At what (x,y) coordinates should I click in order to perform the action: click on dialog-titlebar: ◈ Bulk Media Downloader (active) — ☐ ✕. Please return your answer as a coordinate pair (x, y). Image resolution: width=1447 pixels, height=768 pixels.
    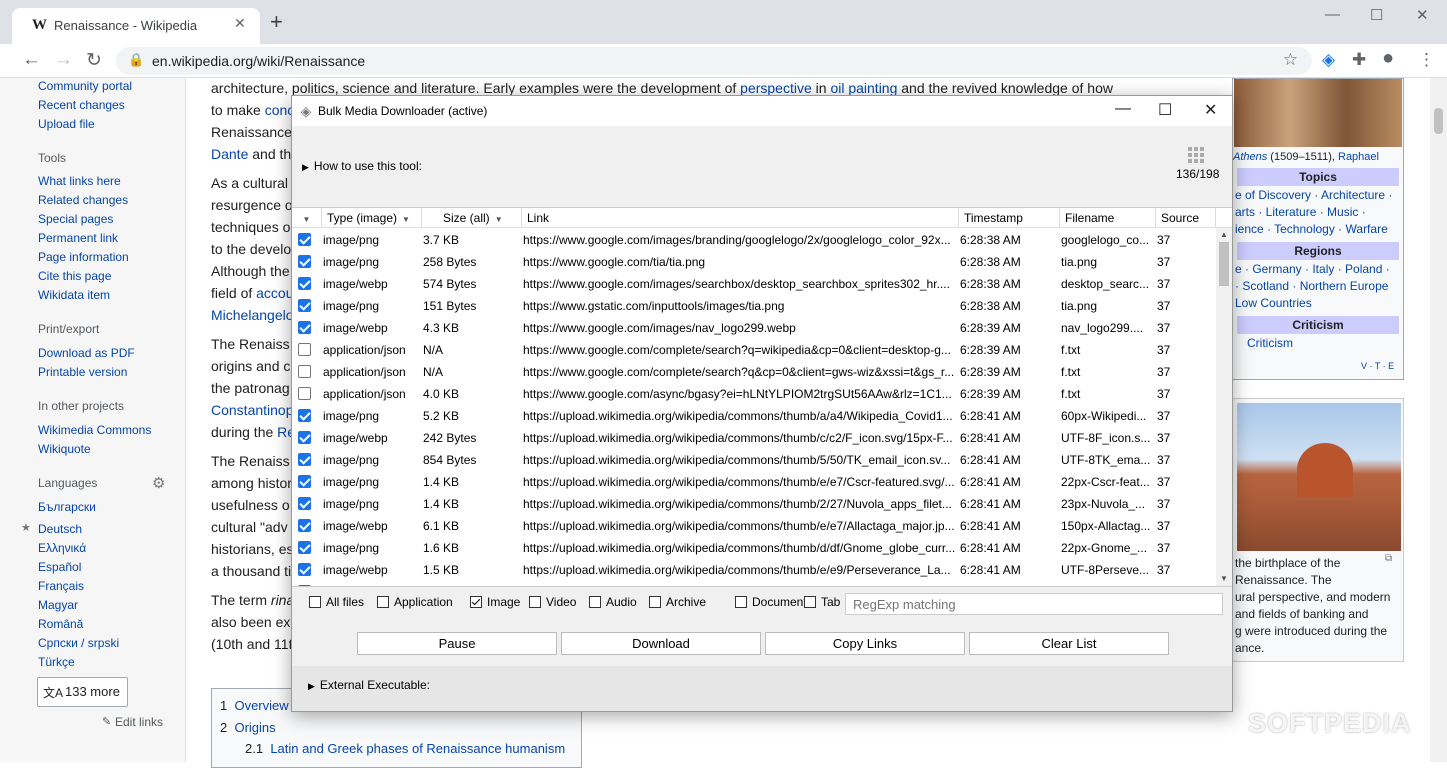
    Looking at the image, I should click on (762, 111).